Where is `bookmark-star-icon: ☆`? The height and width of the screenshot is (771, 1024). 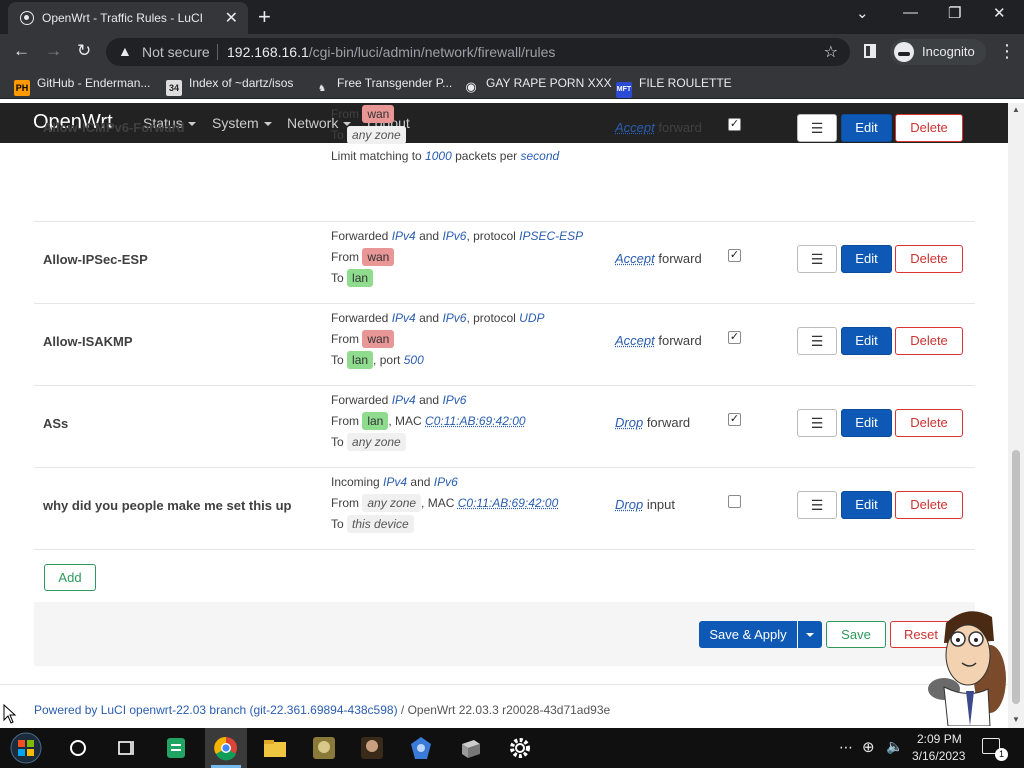
bookmark-star-icon: ☆ is located at coordinates (831, 52).